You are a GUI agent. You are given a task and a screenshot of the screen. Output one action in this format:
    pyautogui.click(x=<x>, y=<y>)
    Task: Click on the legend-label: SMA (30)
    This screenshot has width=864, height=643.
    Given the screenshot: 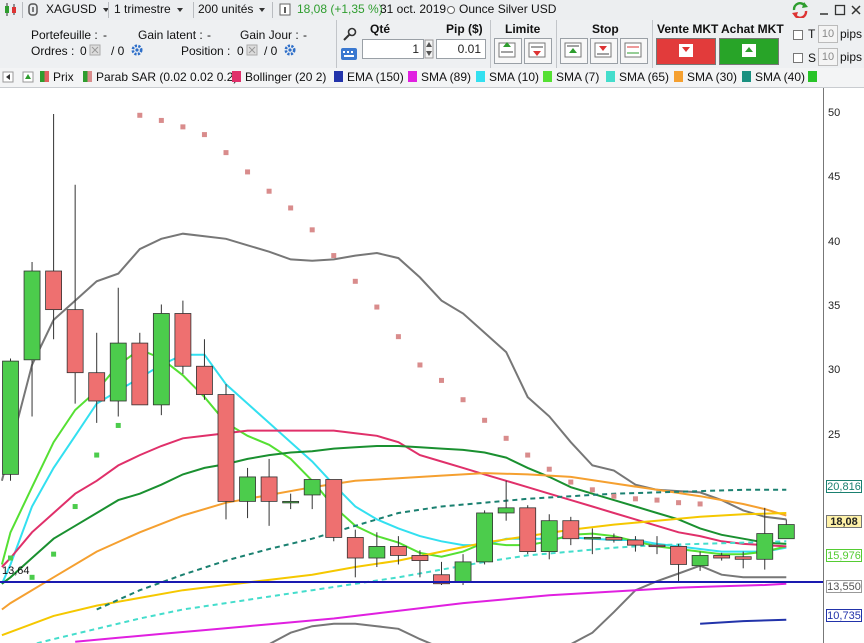 What is the action you would take?
    pyautogui.click(x=712, y=77)
    